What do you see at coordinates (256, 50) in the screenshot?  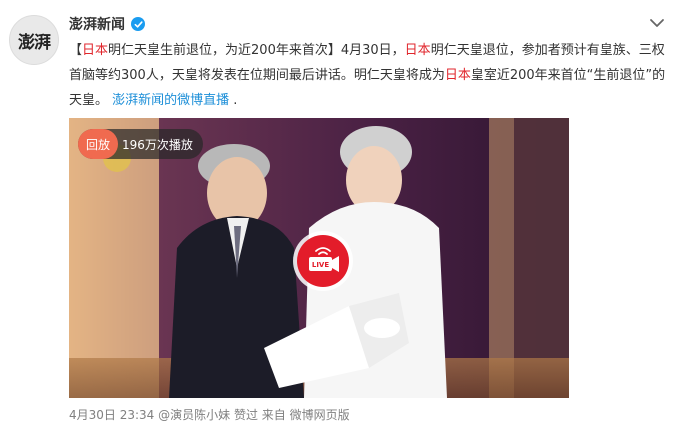 I see `post-title: 明仁天皇生前退位，为近200年来首次】4月30日，` at bounding box center [256, 50].